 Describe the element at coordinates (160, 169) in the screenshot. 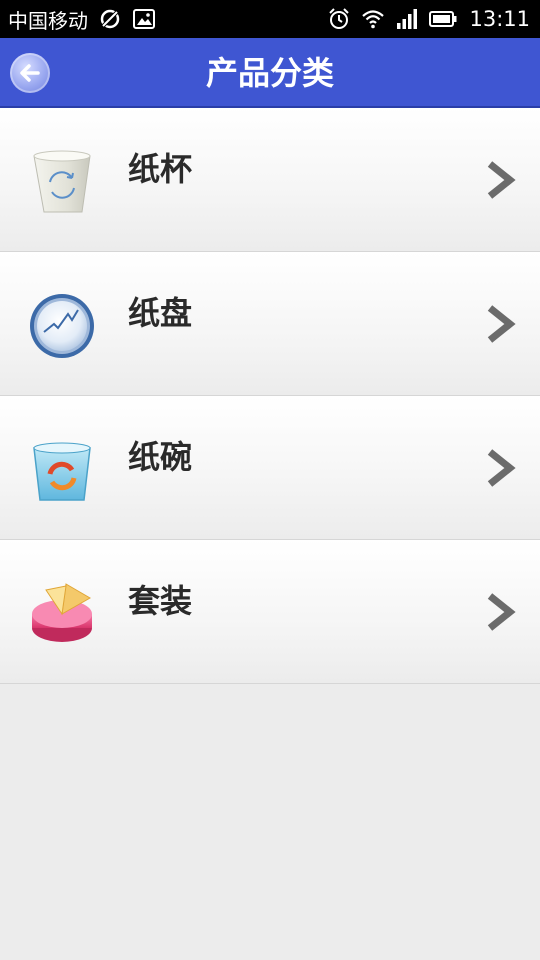

I see `list-item-label: 纸杯` at that location.